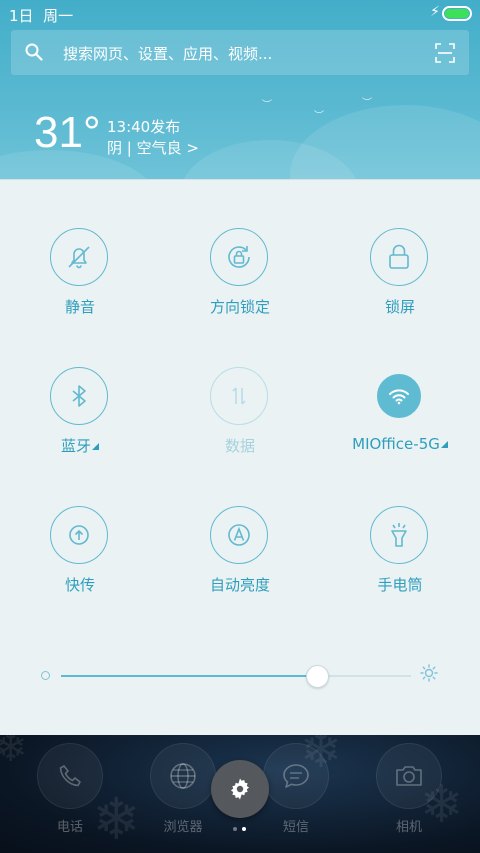 The height and width of the screenshot is (853, 480). Describe the element at coordinates (41, 16) in the screenshot. I see `status-date: 1日 周一` at that location.